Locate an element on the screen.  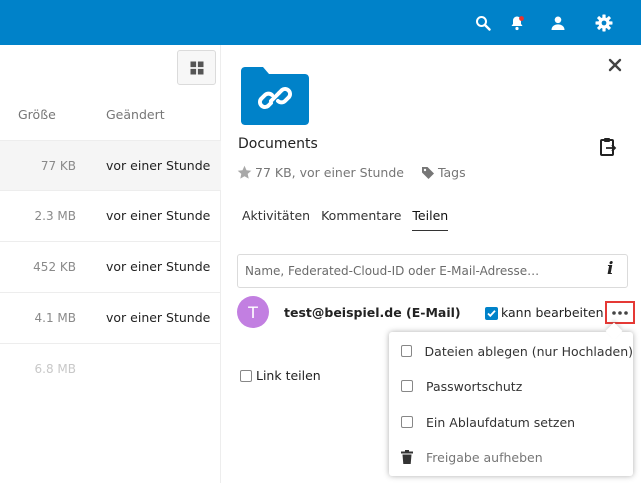
menu-item-password: Passwortschutz is located at coordinates (511, 386).